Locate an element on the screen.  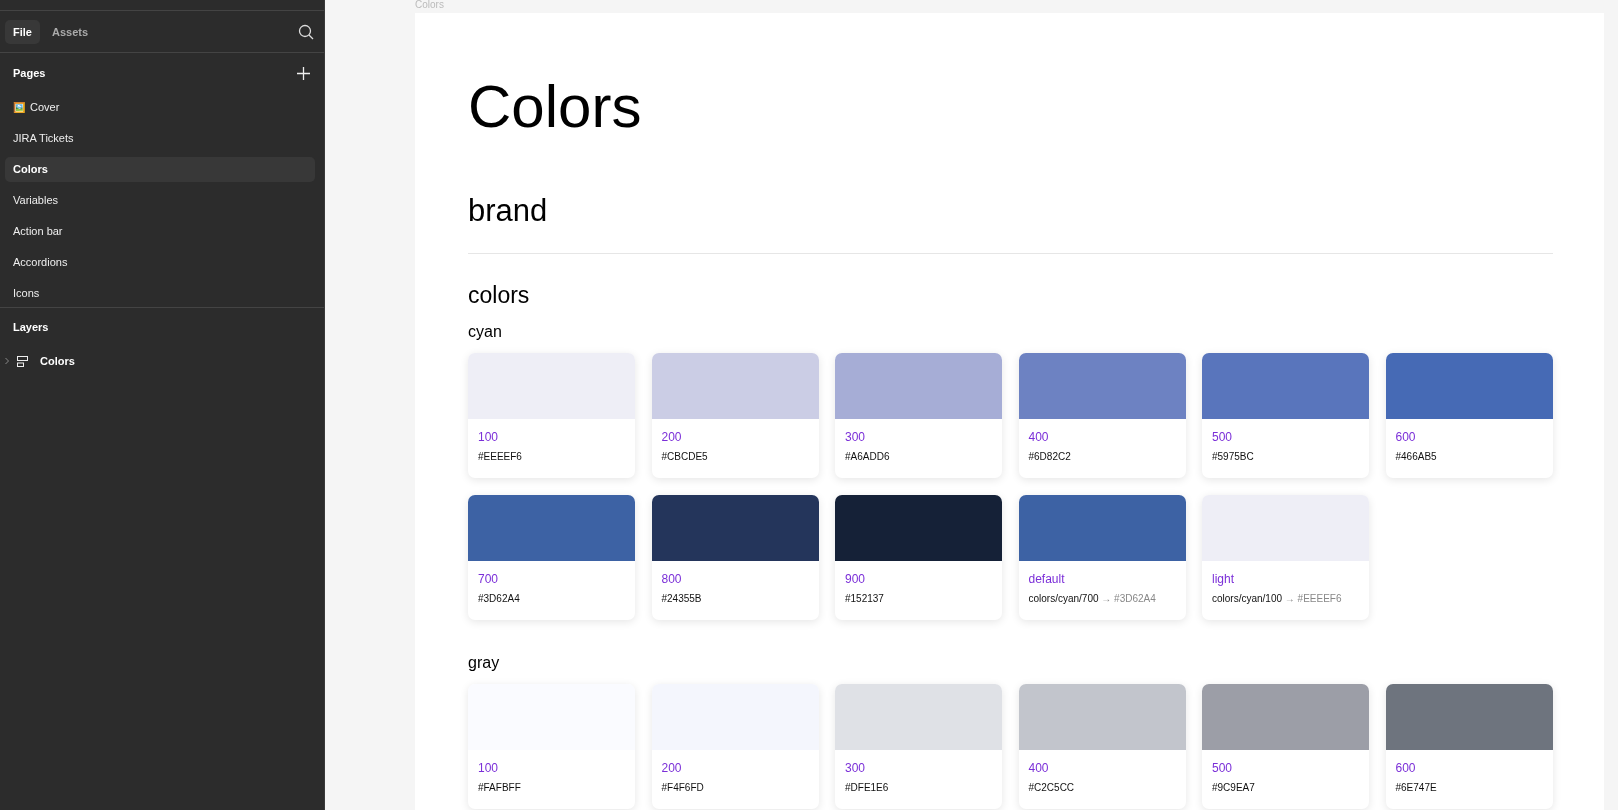
frame-icon is located at coordinates (22, 361).